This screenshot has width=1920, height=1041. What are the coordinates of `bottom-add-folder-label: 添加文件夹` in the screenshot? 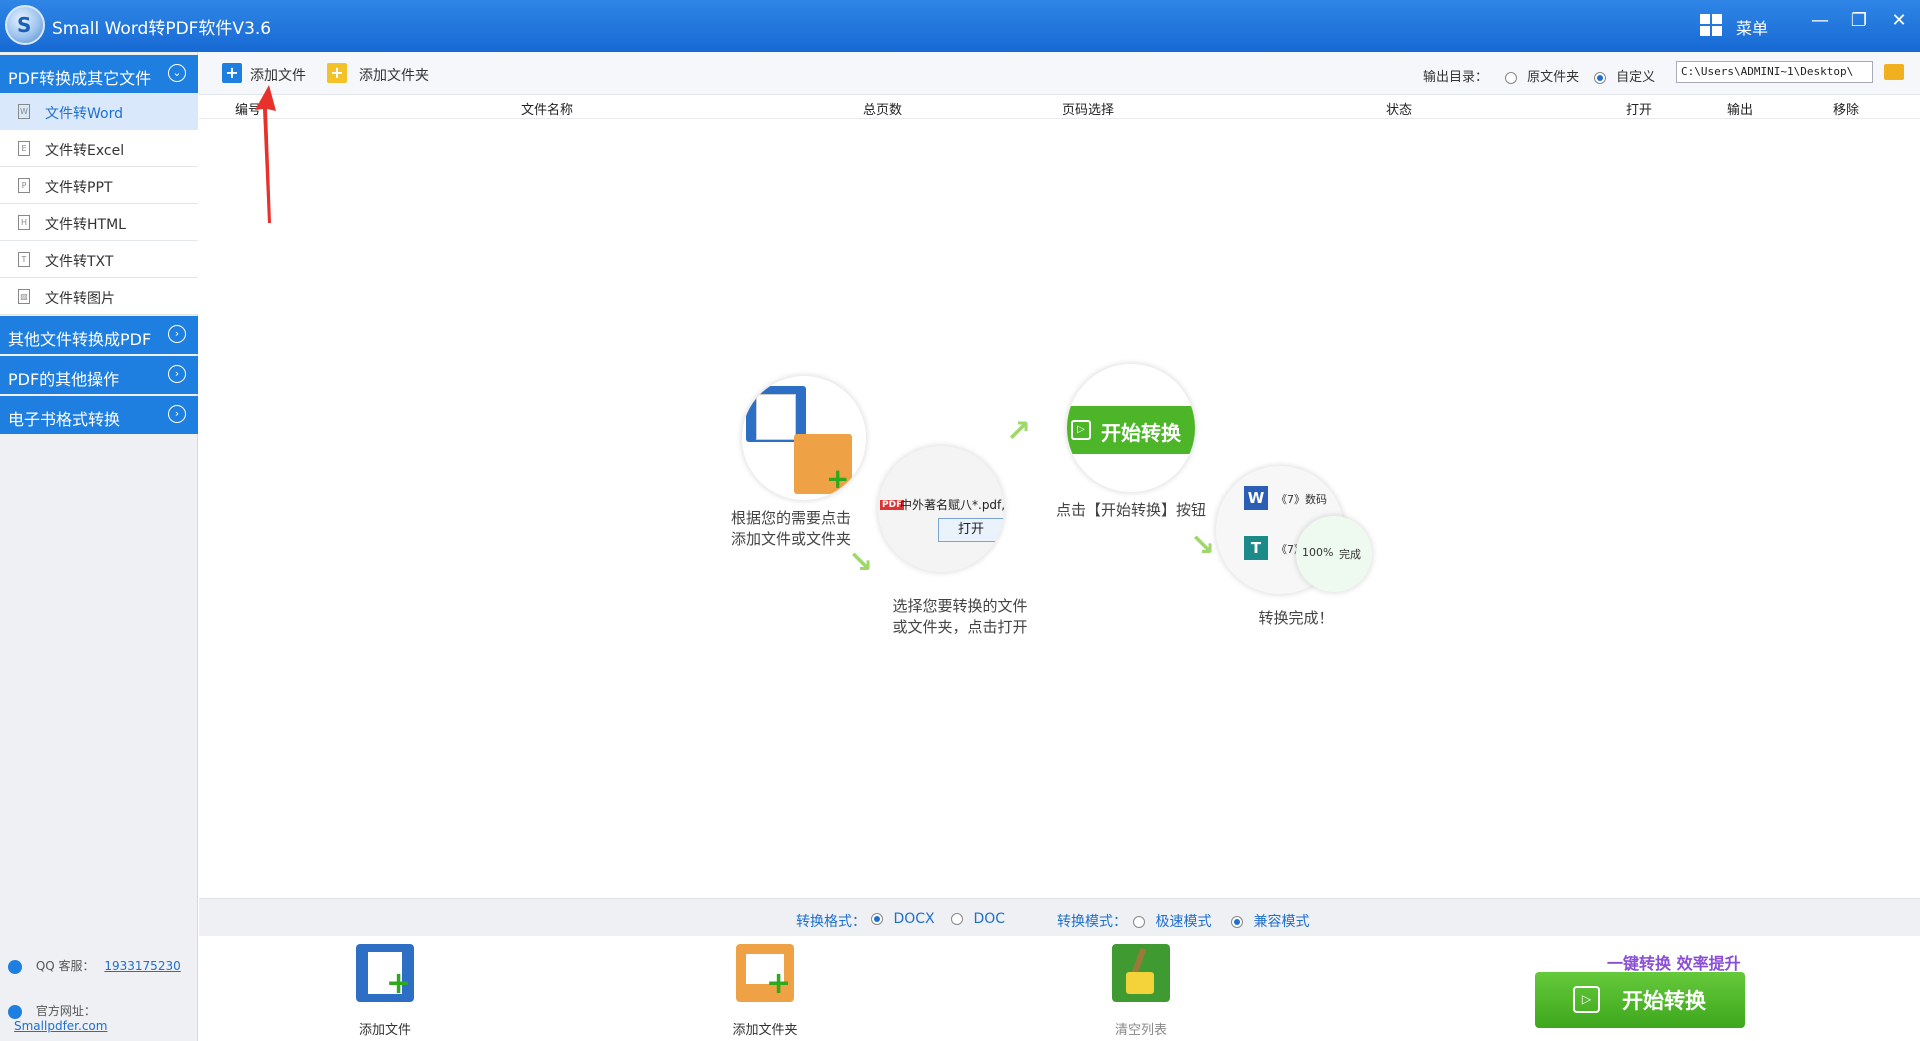 It's located at (765, 1030).